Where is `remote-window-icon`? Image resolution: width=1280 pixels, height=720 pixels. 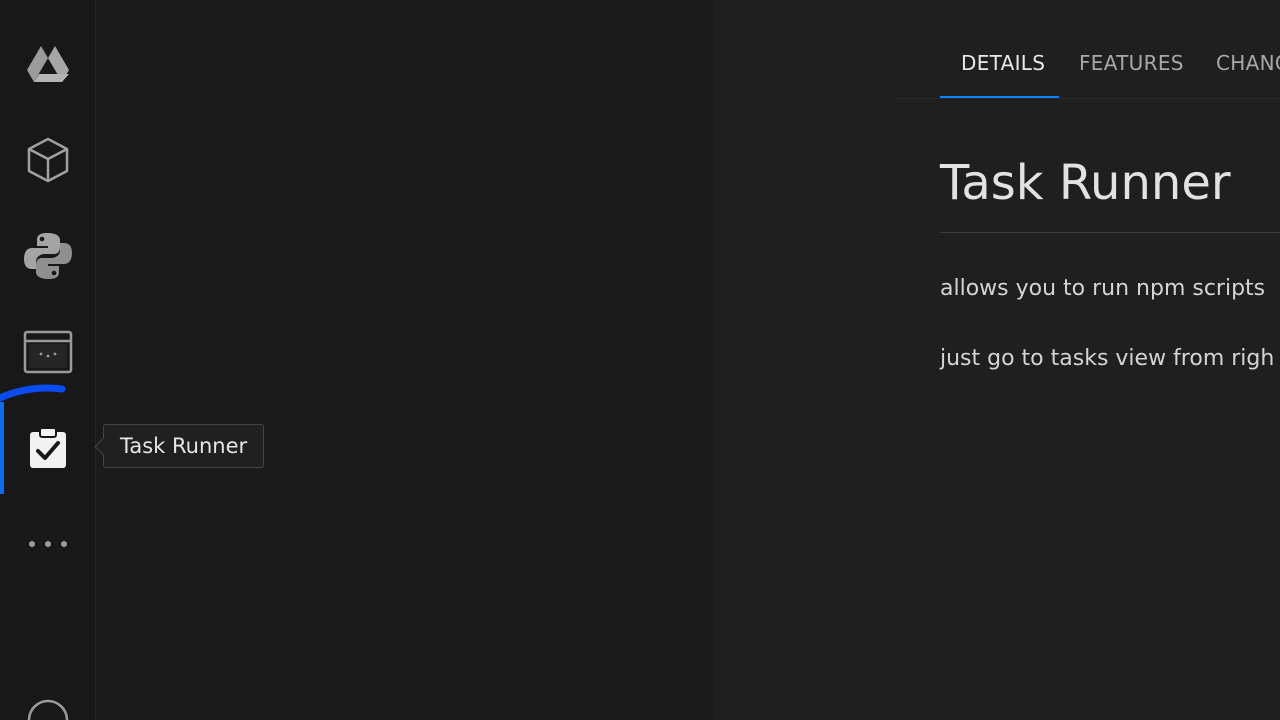
remote-window-icon is located at coordinates (47, 352).